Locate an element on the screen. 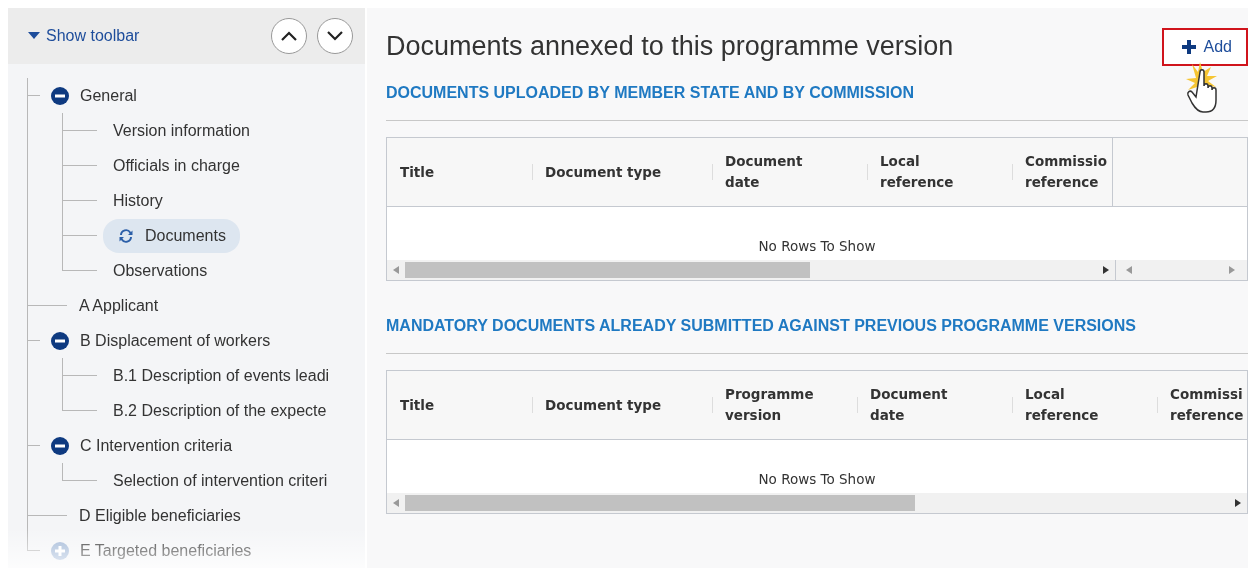 This screenshot has height=568, width=1248. tree-item: Documents is located at coordinates (171, 235).